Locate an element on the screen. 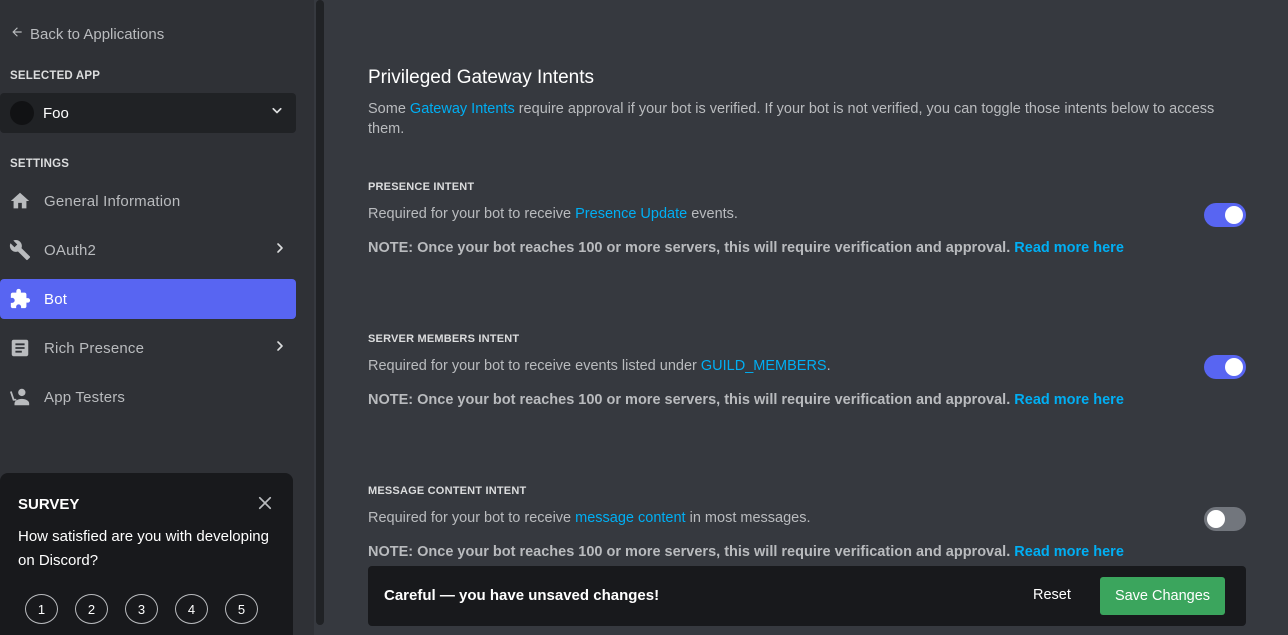  survey-title: SURVEY is located at coordinates (49, 504).